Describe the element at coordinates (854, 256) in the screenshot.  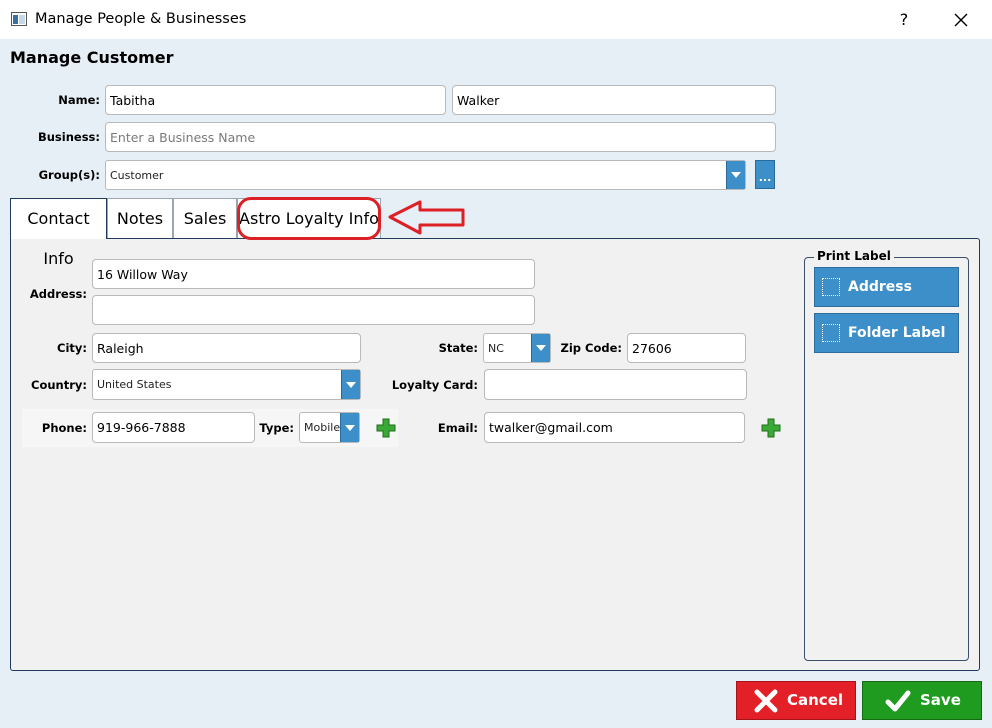
I see `print-label-title: Print Label` at that location.